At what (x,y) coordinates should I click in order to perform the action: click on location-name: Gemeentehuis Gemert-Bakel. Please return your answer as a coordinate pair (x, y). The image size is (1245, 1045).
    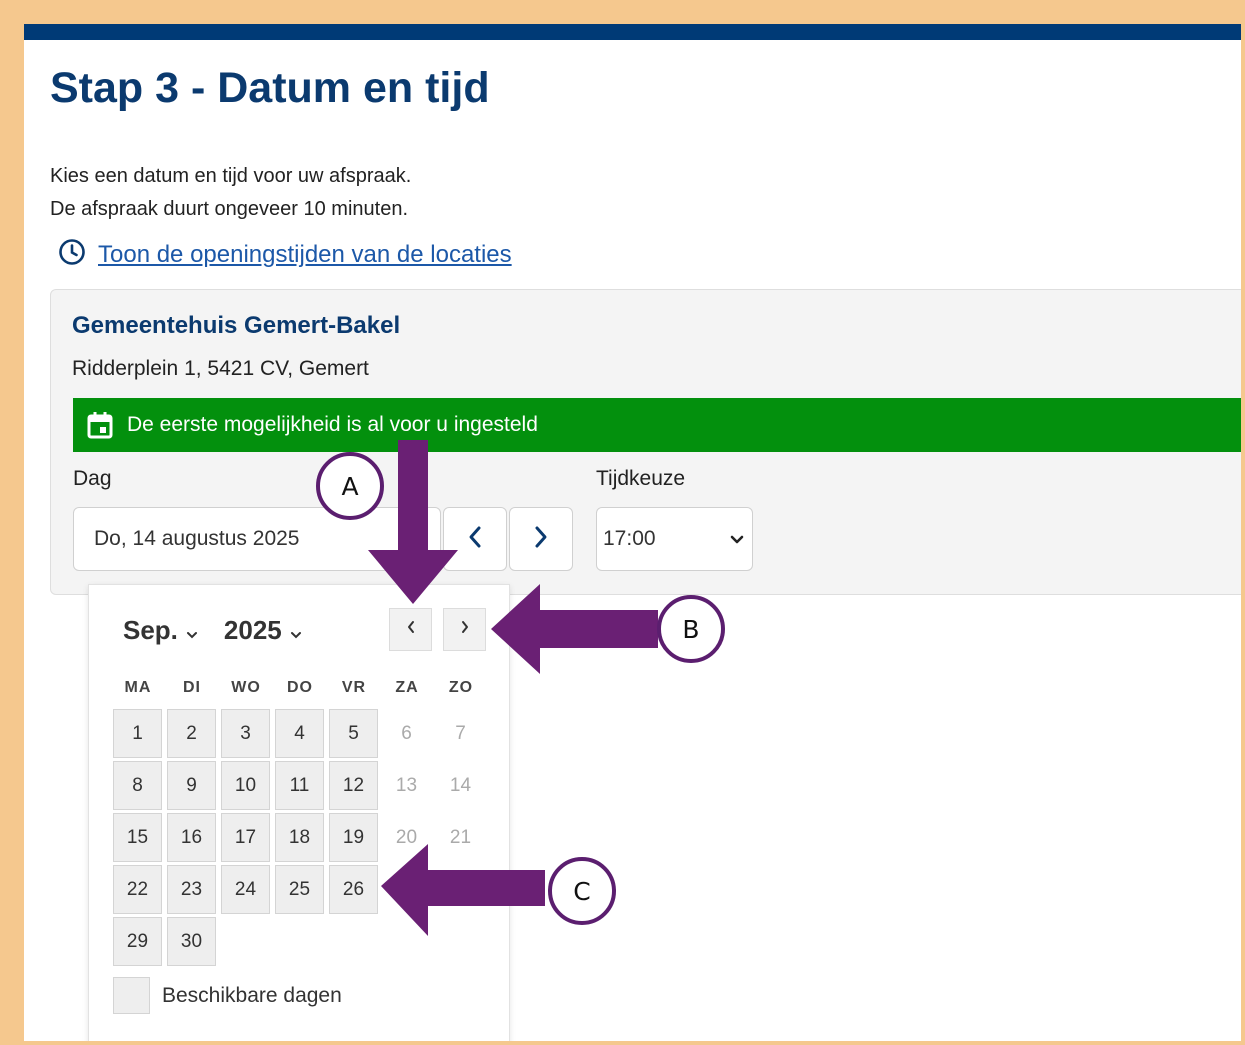
    Looking at the image, I should click on (236, 325).